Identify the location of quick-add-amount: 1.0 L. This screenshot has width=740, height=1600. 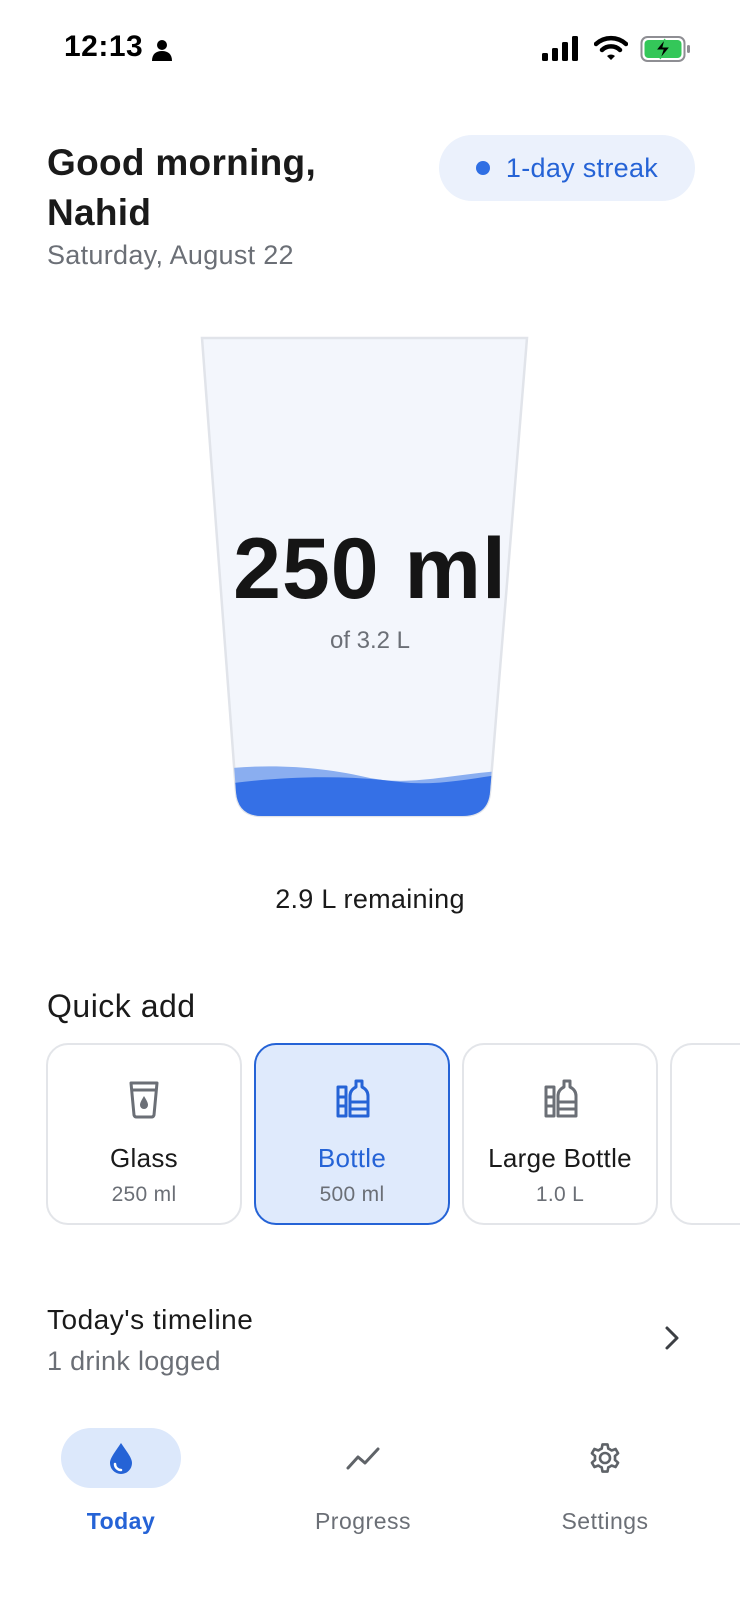
(560, 1194).